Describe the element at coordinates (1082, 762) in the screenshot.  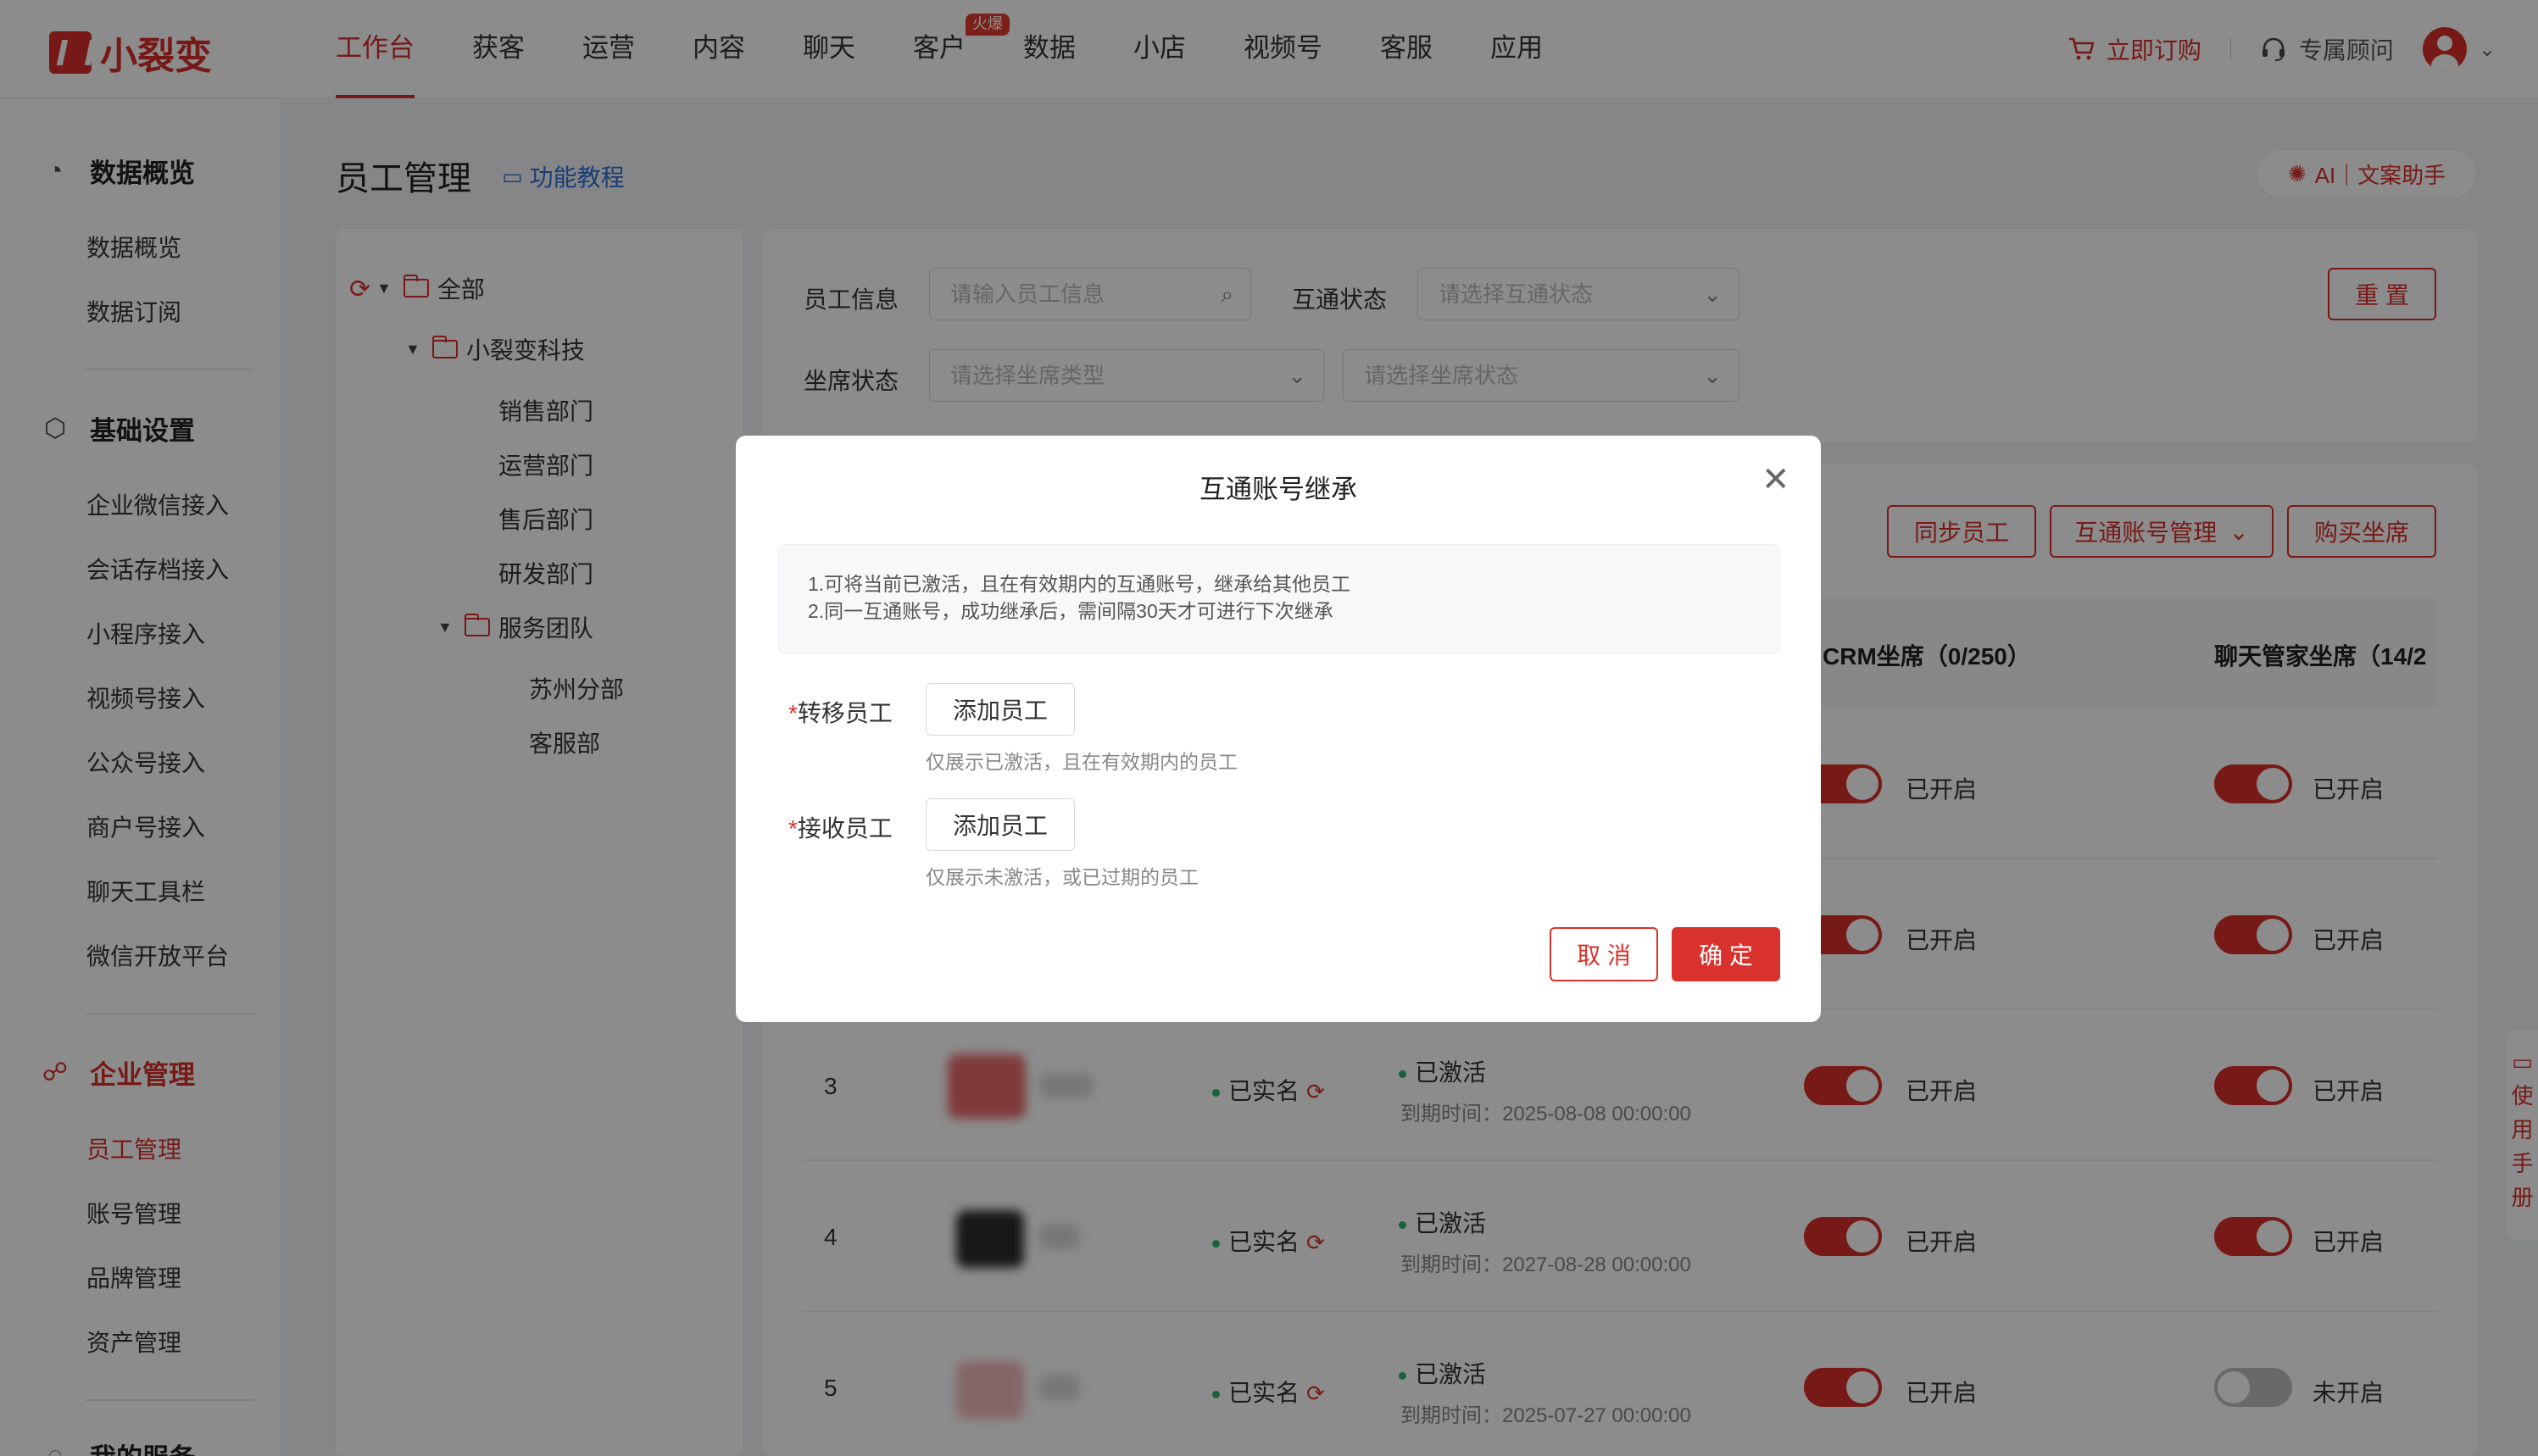
I see `transfer-hint: 仅展示已激活，且在有效期内的员工` at that location.